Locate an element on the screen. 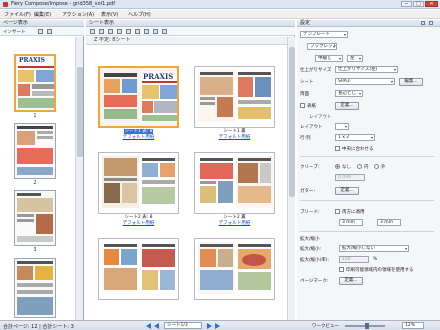 This screenshot has height=330, width=440. creep-value-input: 0 mm is located at coordinates (350, 177).